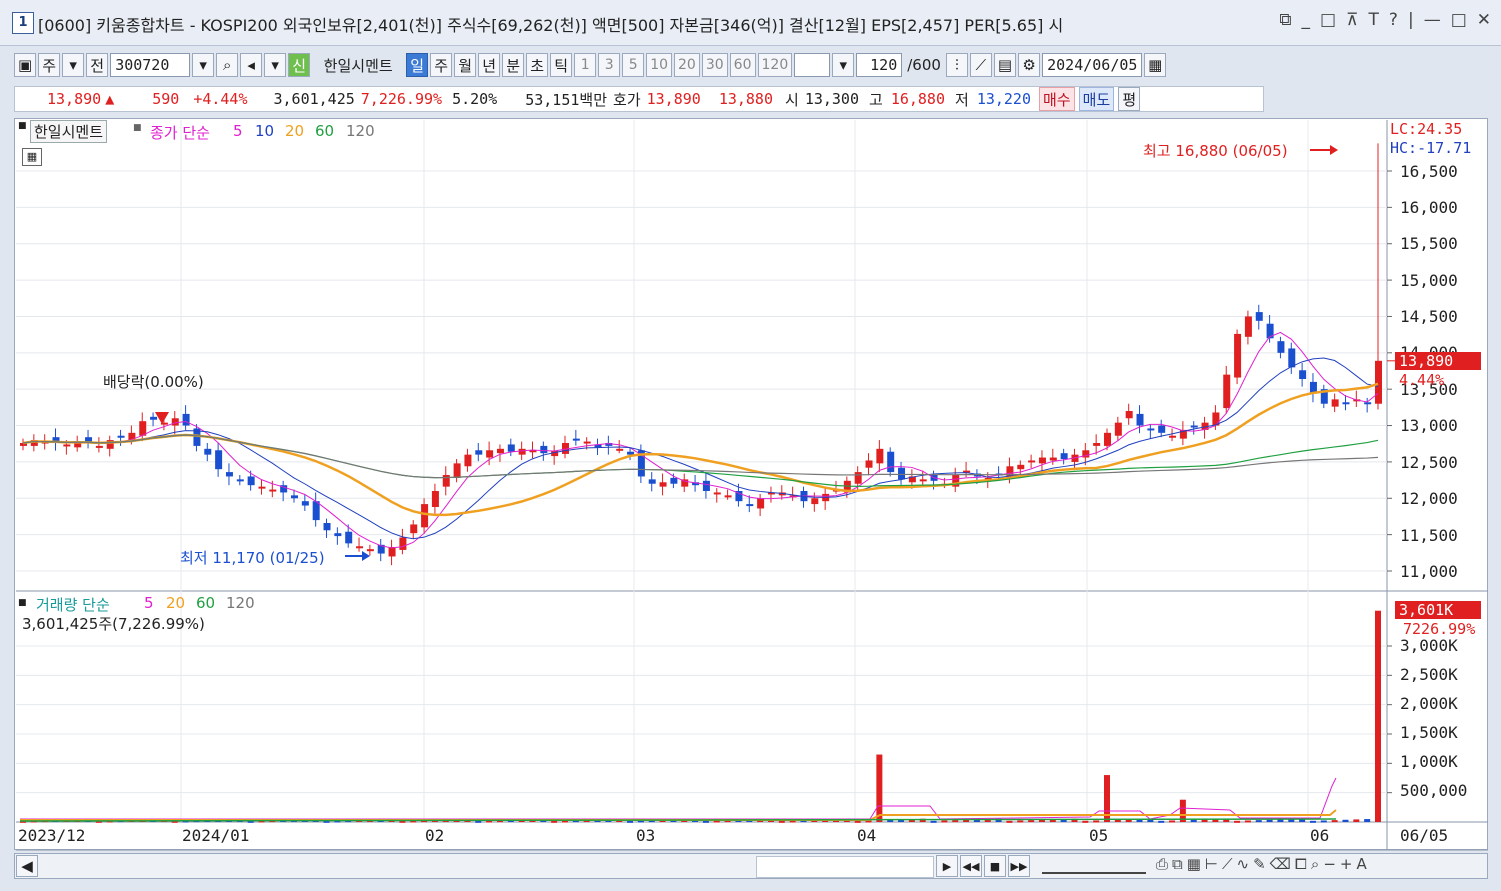 The image size is (1501, 891). Describe the element at coordinates (1429, 243) in the screenshot. I see `ytick-15500: 15,500` at that location.